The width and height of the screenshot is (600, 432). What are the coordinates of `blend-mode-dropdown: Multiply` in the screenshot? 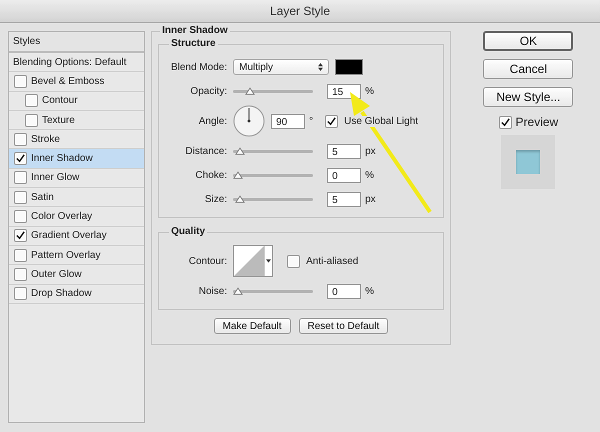 It's located at (281, 67).